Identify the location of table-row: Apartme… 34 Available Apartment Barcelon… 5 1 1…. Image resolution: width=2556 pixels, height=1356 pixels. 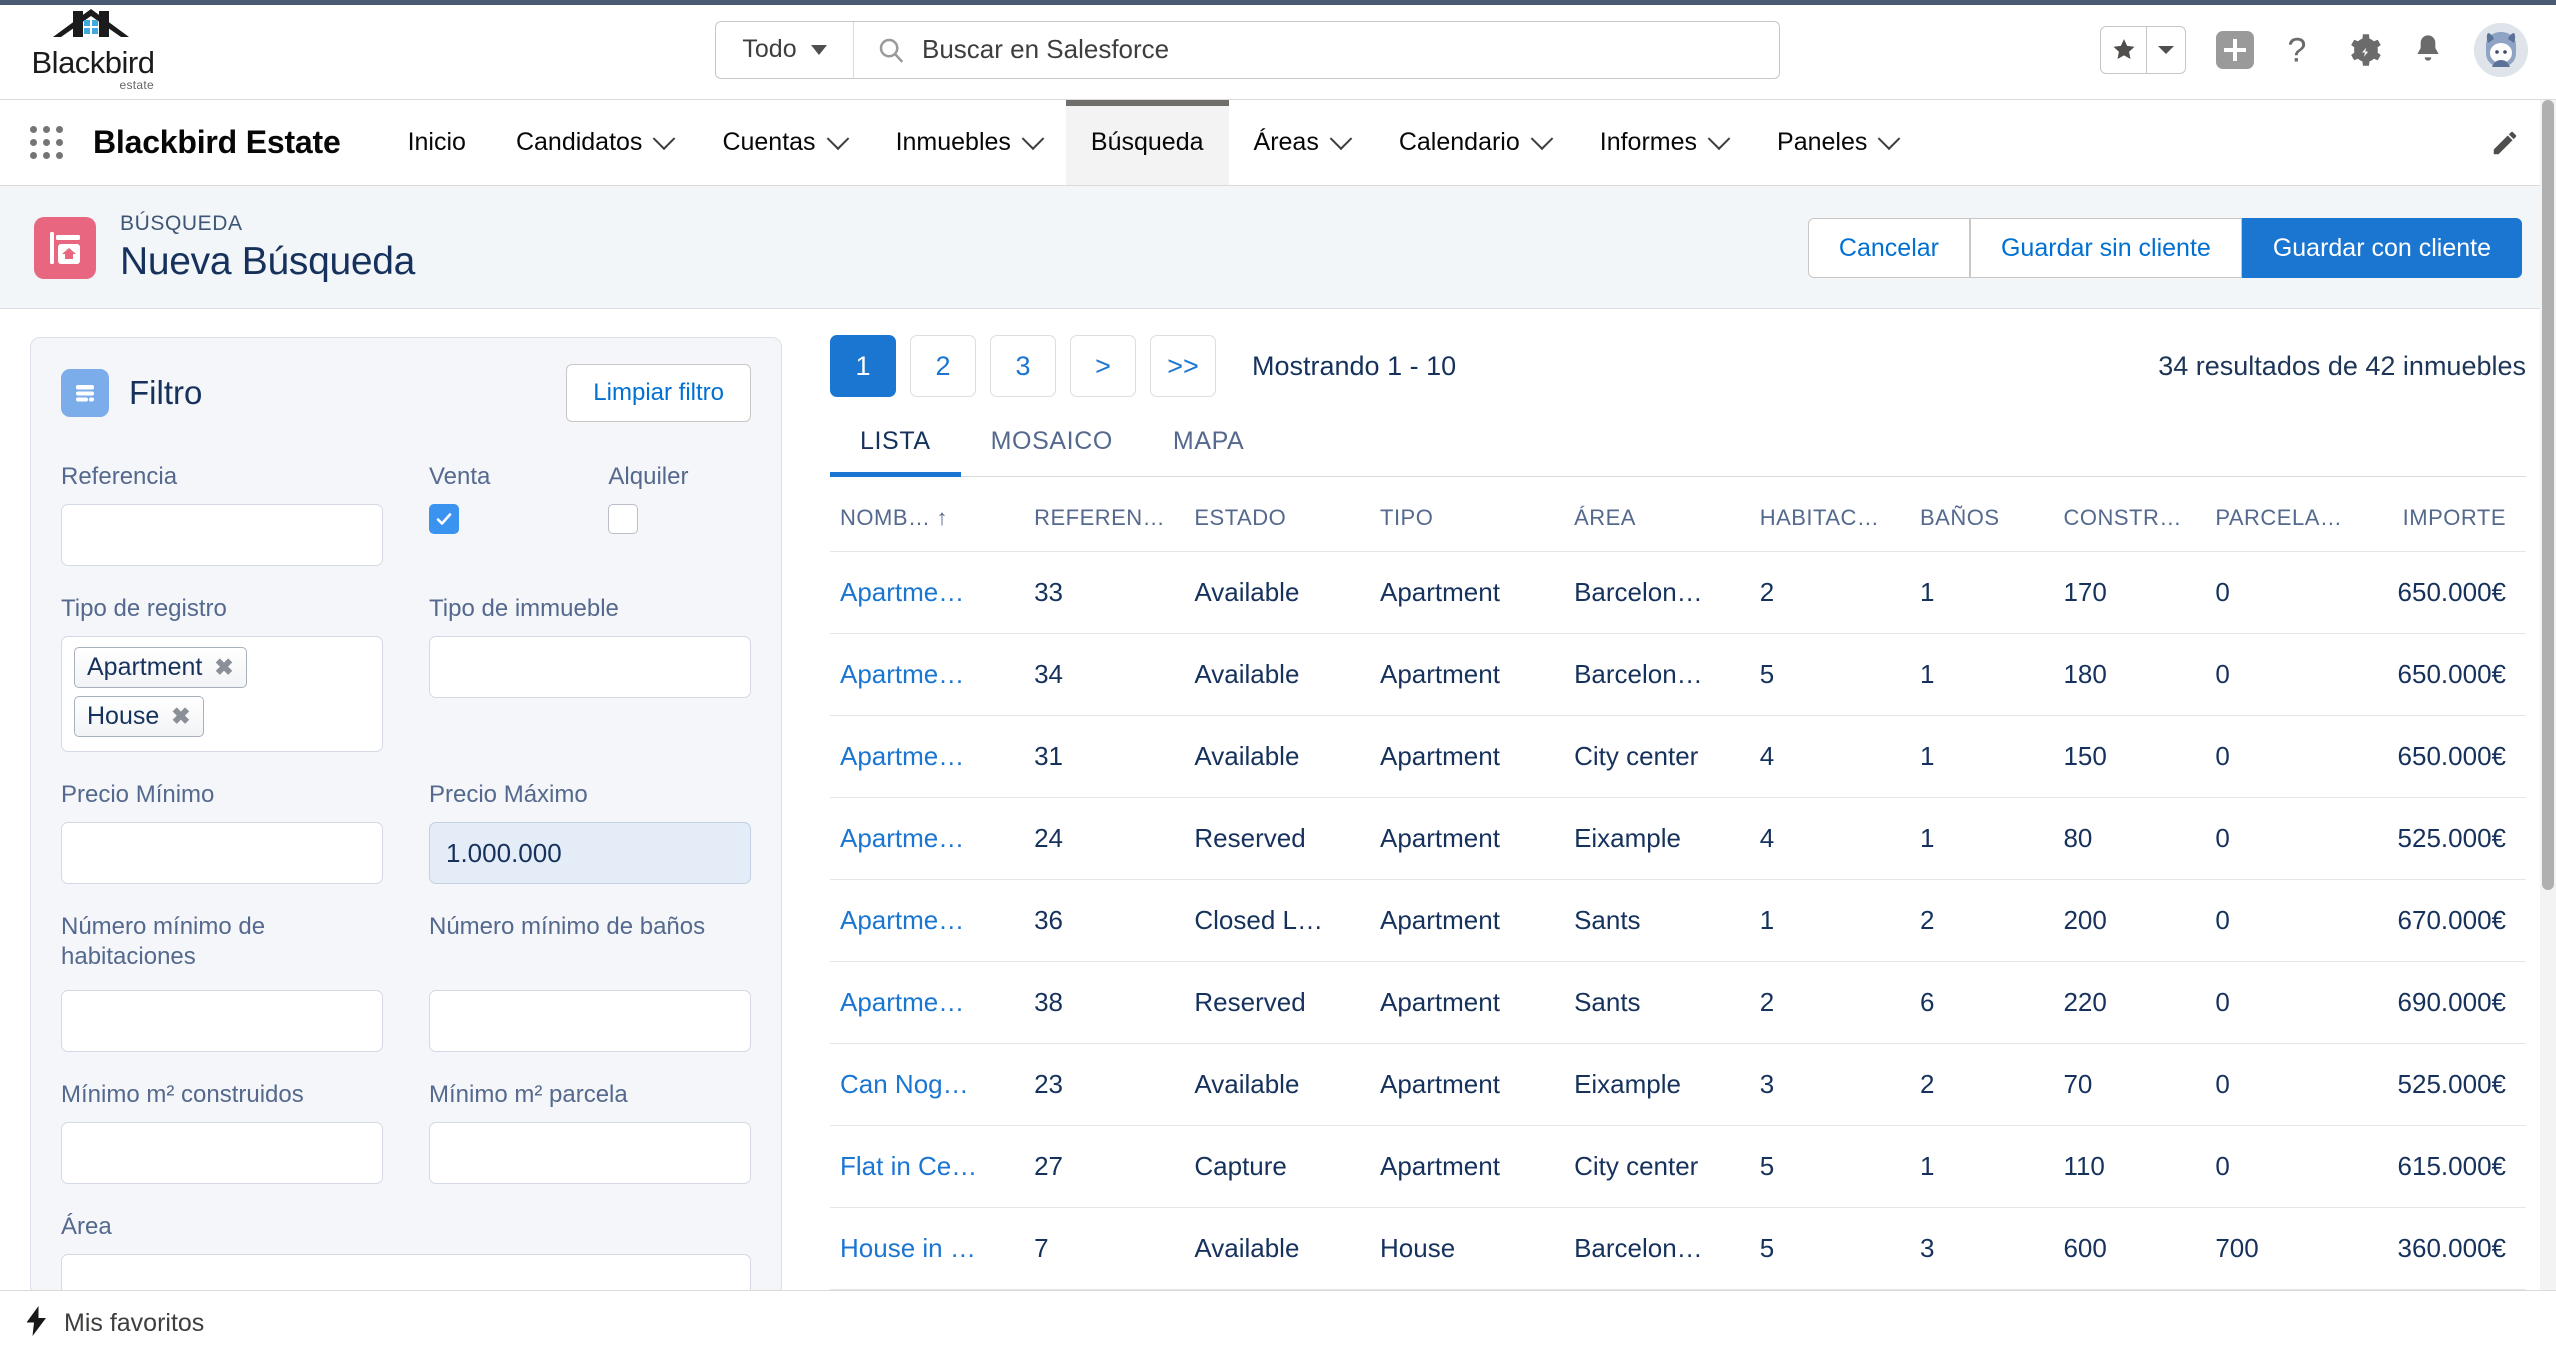
(1678, 674).